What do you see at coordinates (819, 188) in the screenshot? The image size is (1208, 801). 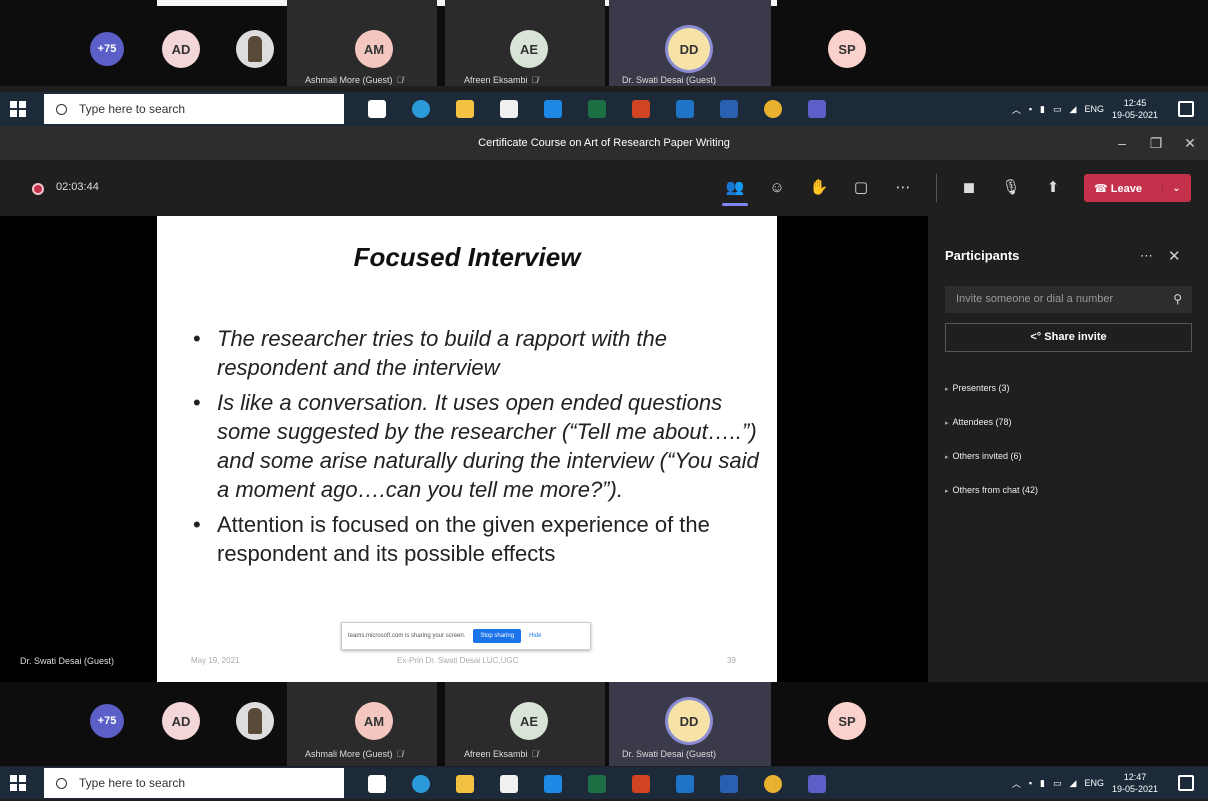 I see `reactions-icon: ✋` at bounding box center [819, 188].